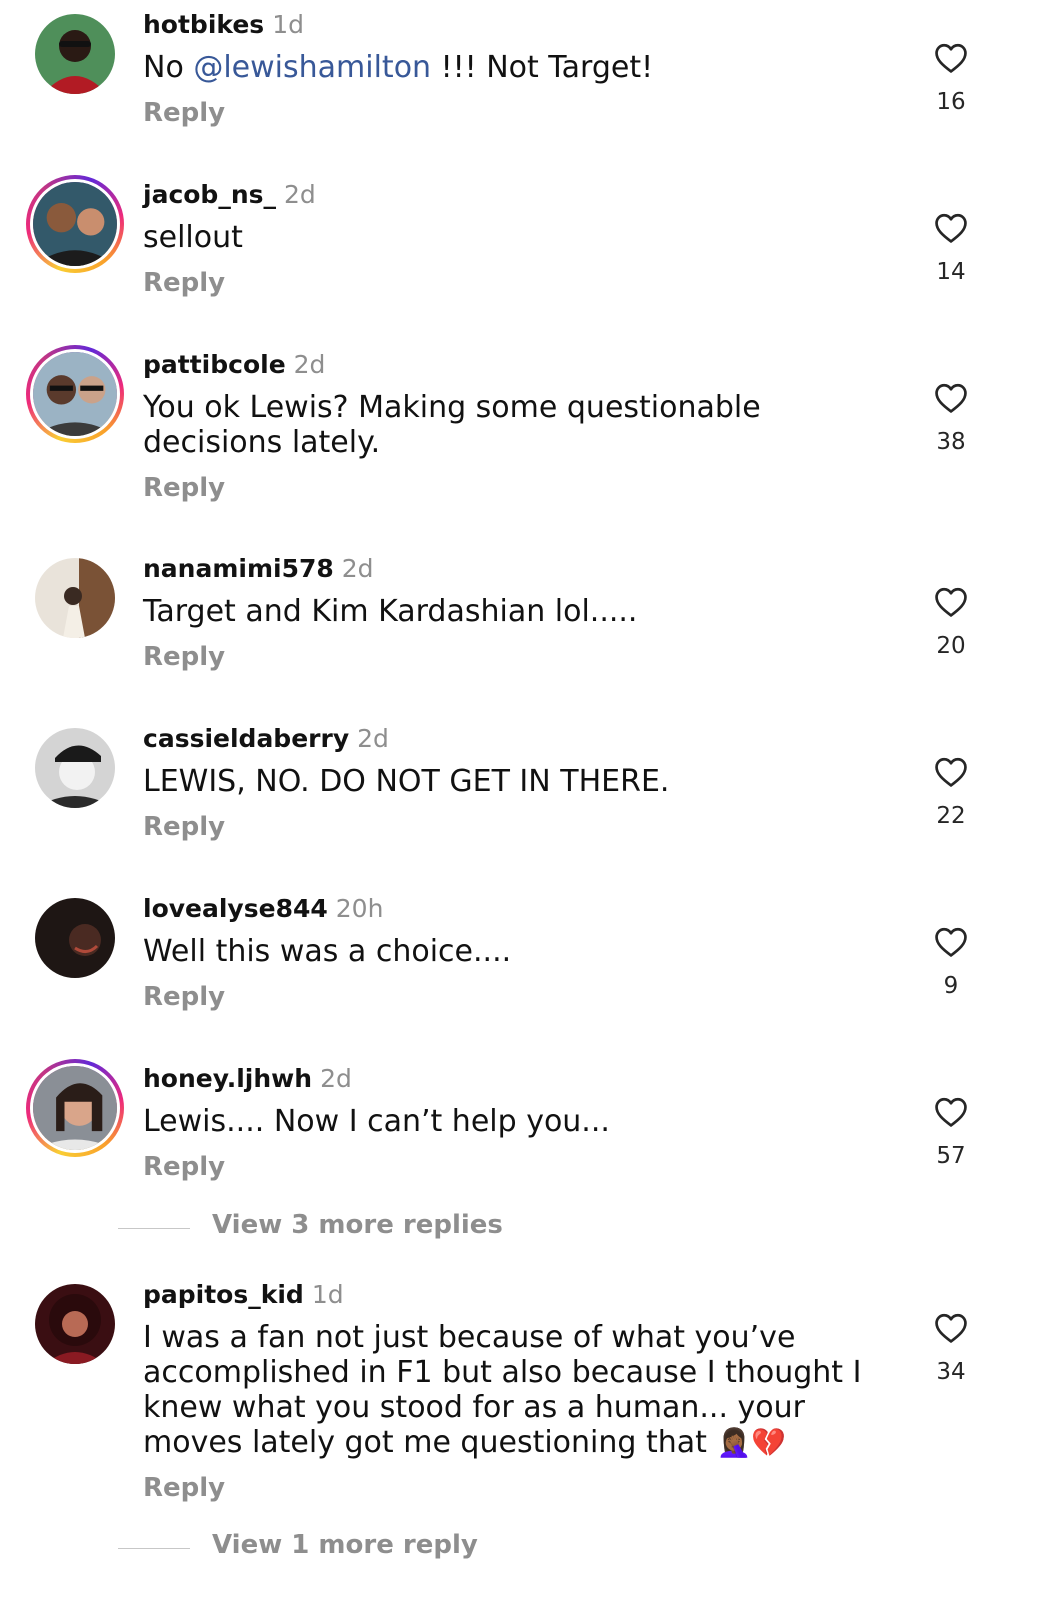 The width and height of the screenshot is (1045, 1618). Describe the element at coordinates (203, 24) in the screenshot. I see `username: hotbikes` at that location.